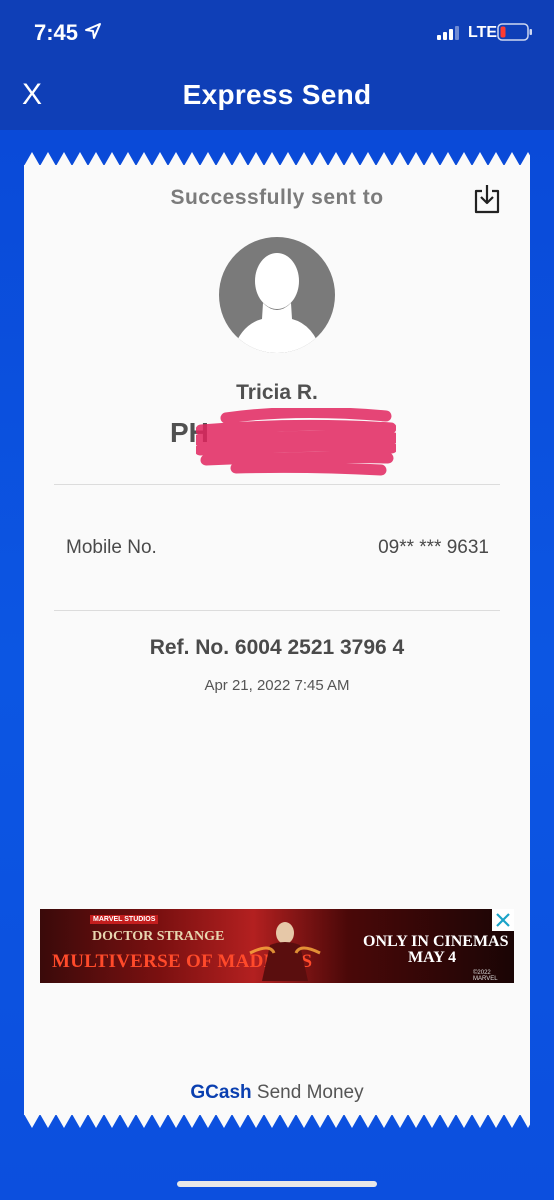 The height and width of the screenshot is (1200, 554). What do you see at coordinates (432, 957) in the screenshot?
I see `ad-tagline-line2: MAY 4` at bounding box center [432, 957].